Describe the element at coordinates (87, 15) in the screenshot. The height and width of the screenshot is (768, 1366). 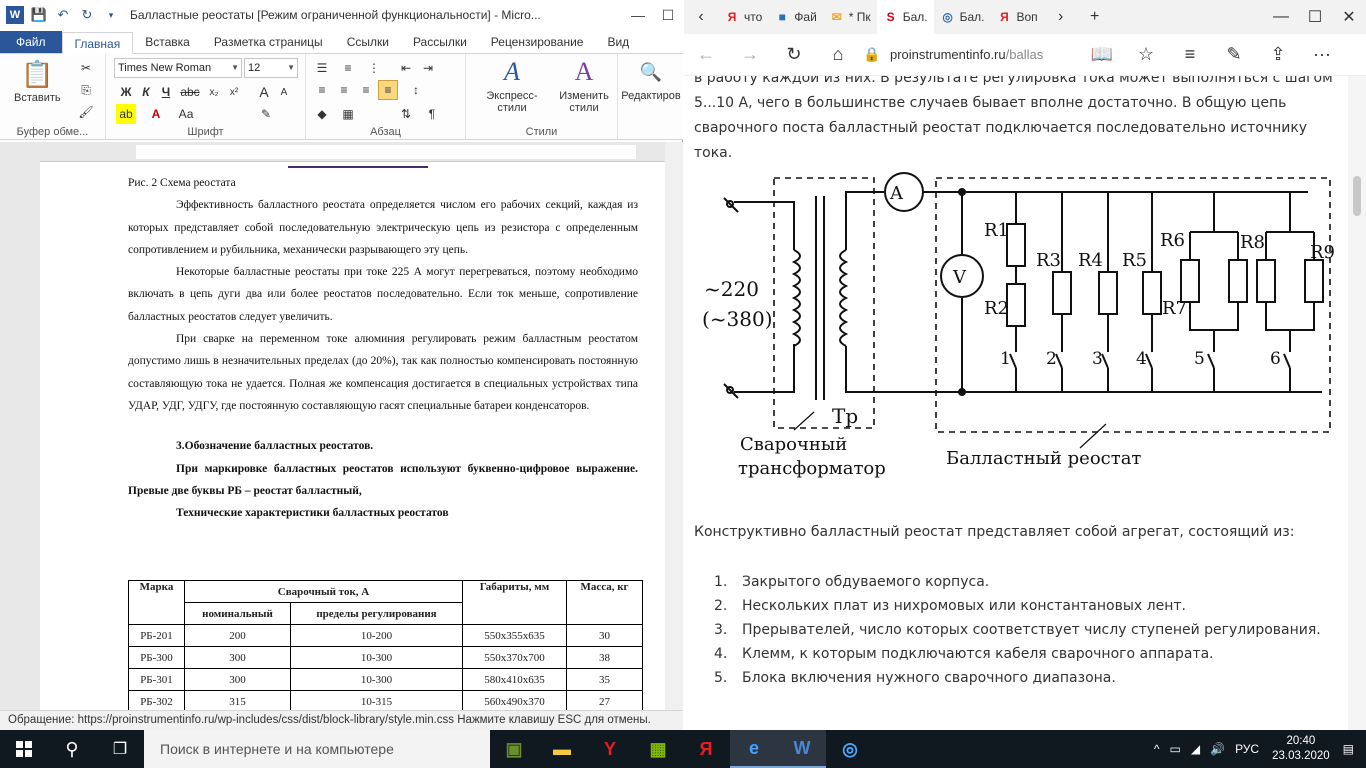
I see `redo-icon: ↻` at that location.